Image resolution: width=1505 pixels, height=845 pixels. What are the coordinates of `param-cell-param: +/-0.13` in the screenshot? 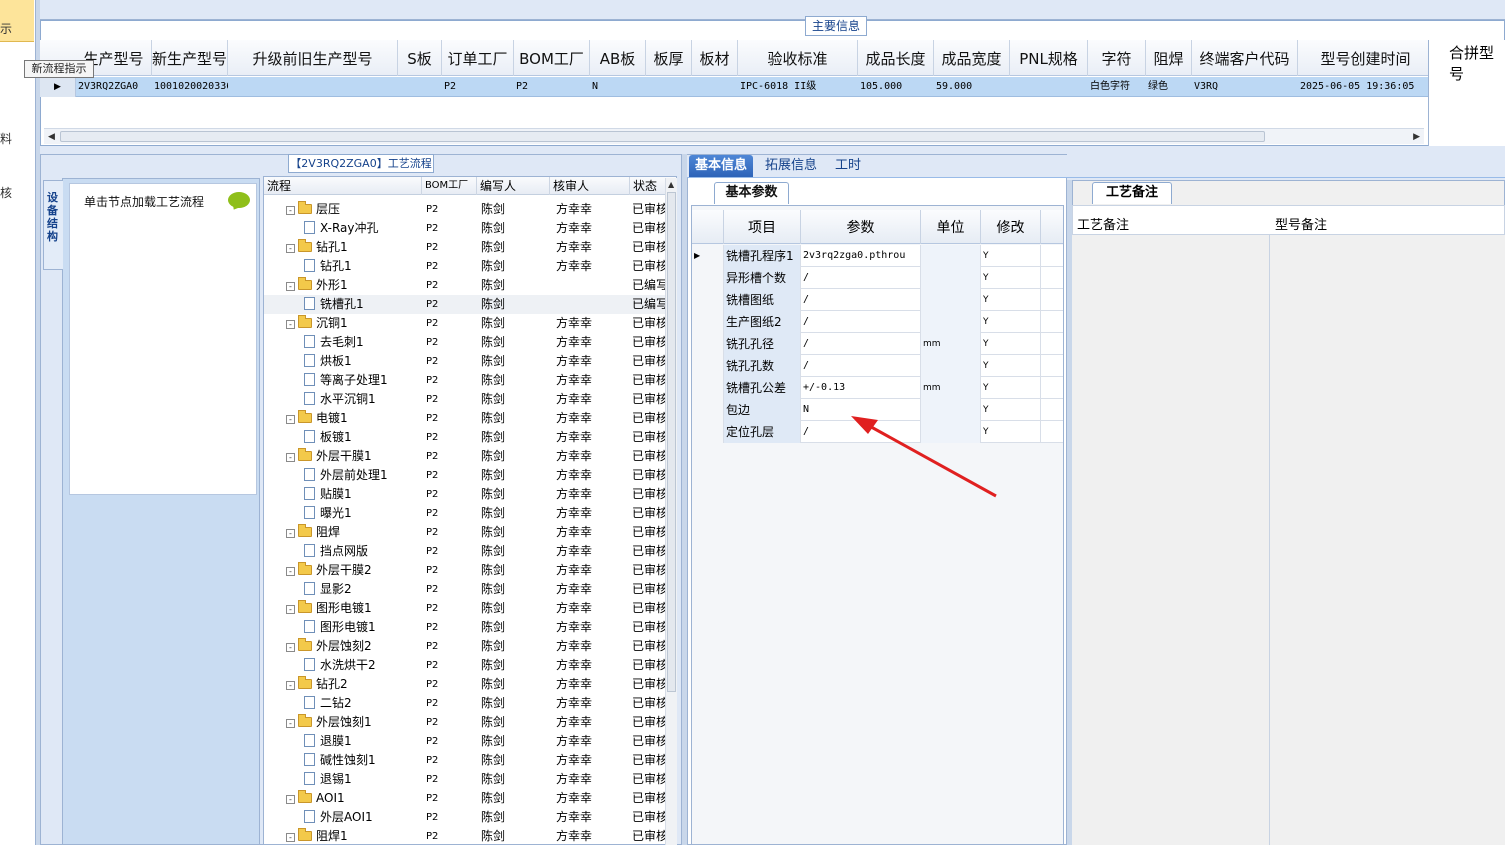 It's located at (861, 388).